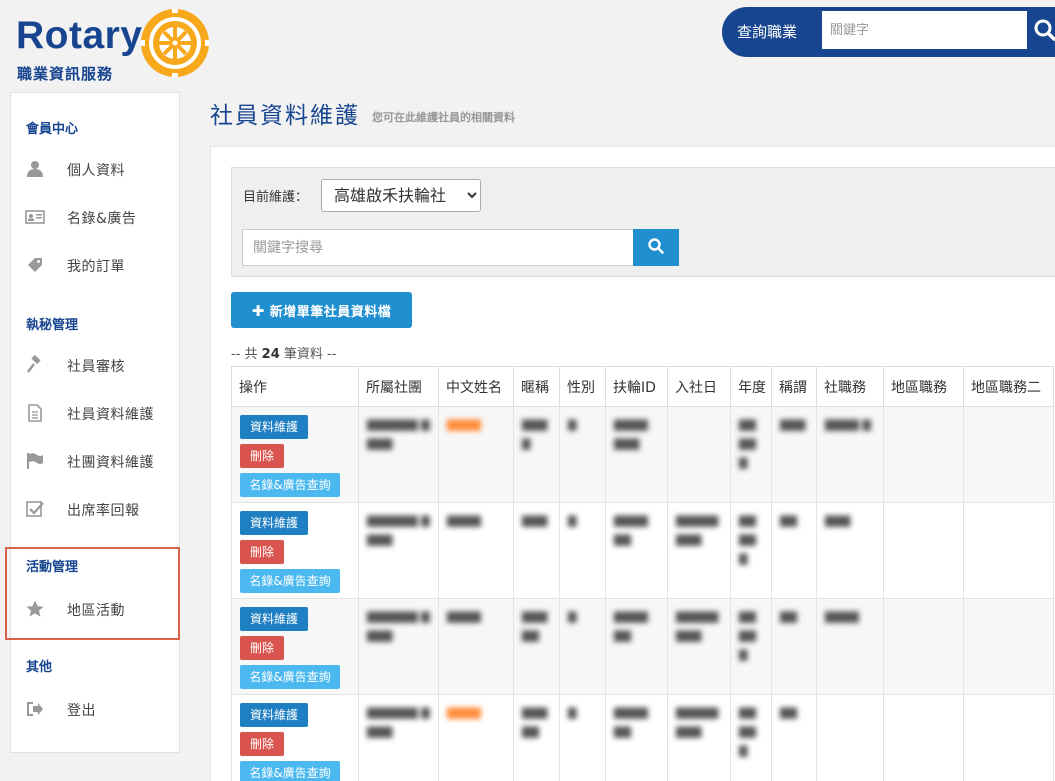  Describe the element at coordinates (92, 593) in the screenshot. I see `highlight-box` at that location.